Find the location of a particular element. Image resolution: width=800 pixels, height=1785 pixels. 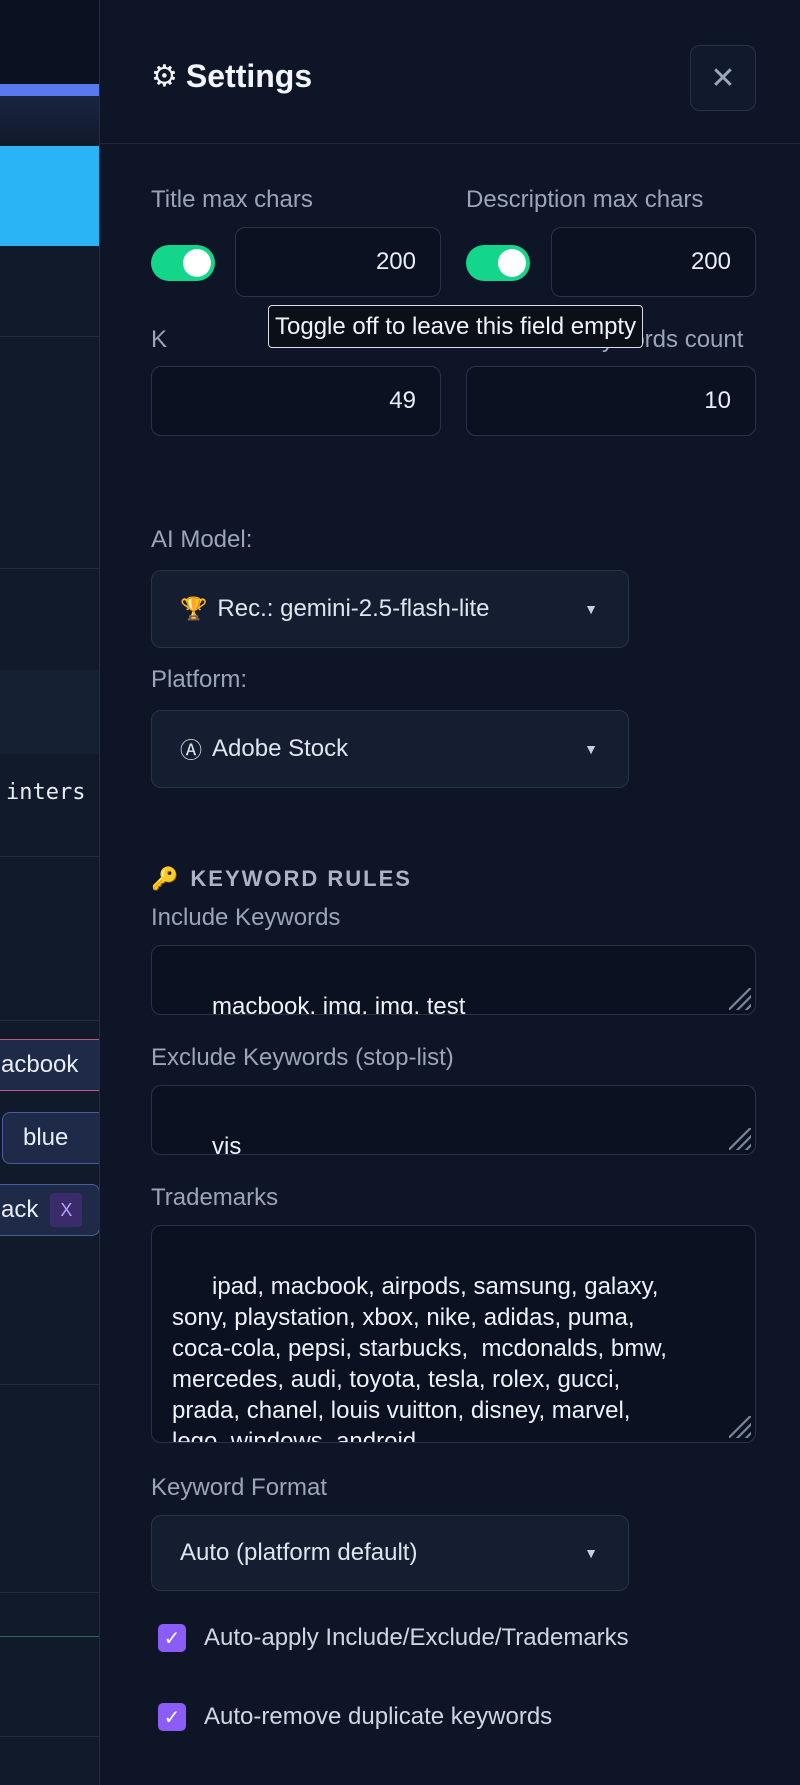

exclude-keywords-label: Exclude Keywords (stop-list) is located at coordinates (302, 1057).